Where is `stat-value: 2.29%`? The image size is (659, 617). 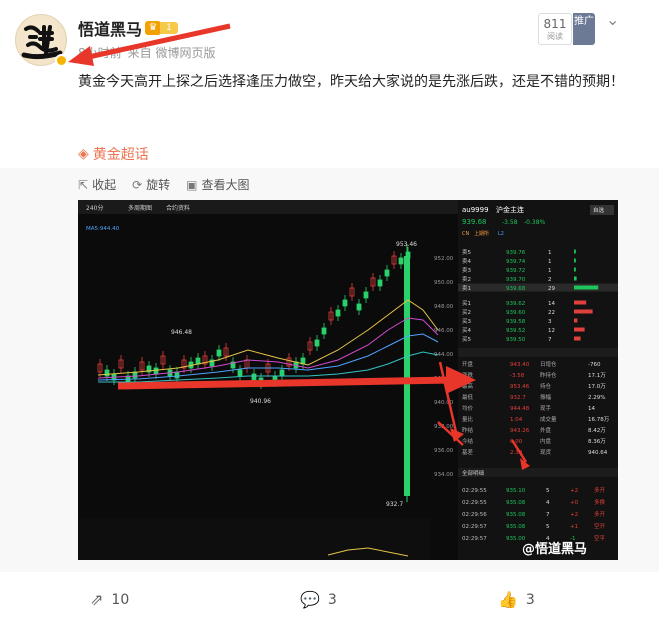 stat-value: 2.29% is located at coordinates (596, 398).